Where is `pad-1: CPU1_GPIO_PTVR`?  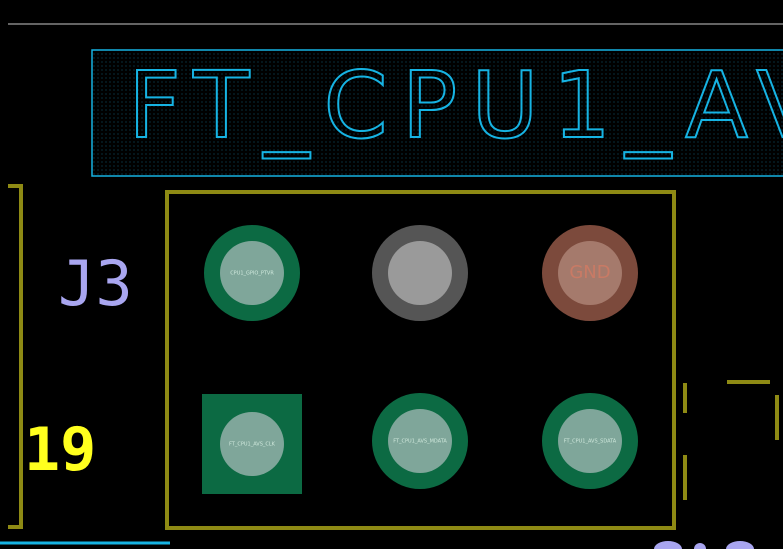 pad-1: CPU1_GPIO_PTVR is located at coordinates (252, 273).